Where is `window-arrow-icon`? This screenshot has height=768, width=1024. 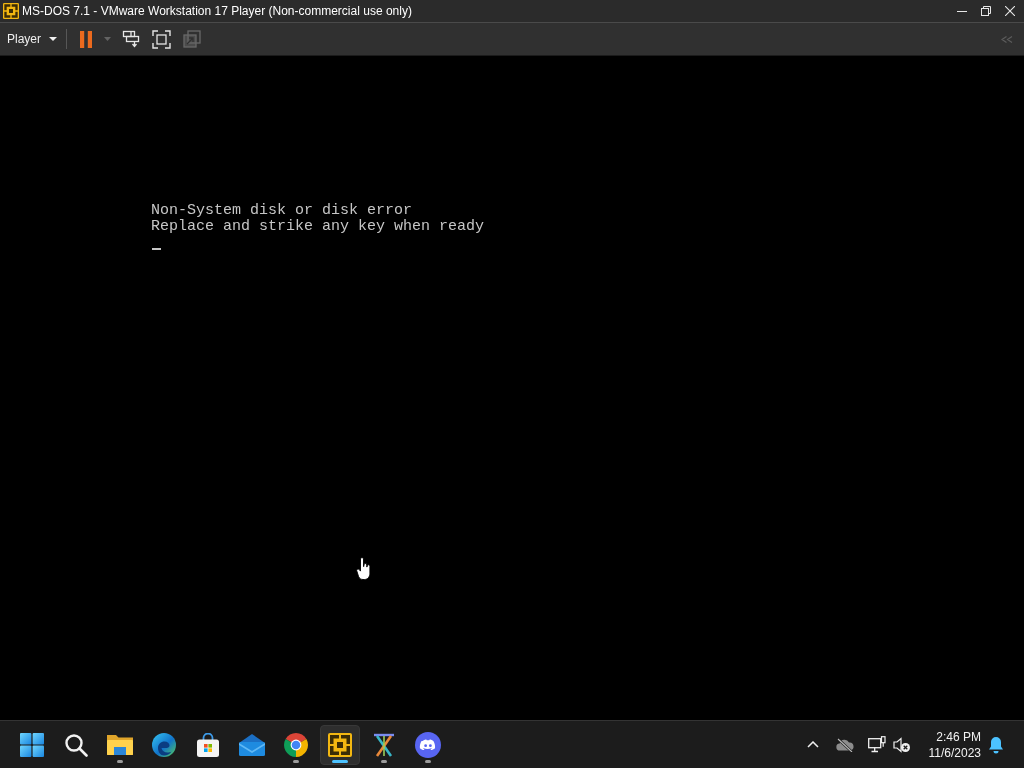
window-arrow-icon is located at coordinates (192, 39).